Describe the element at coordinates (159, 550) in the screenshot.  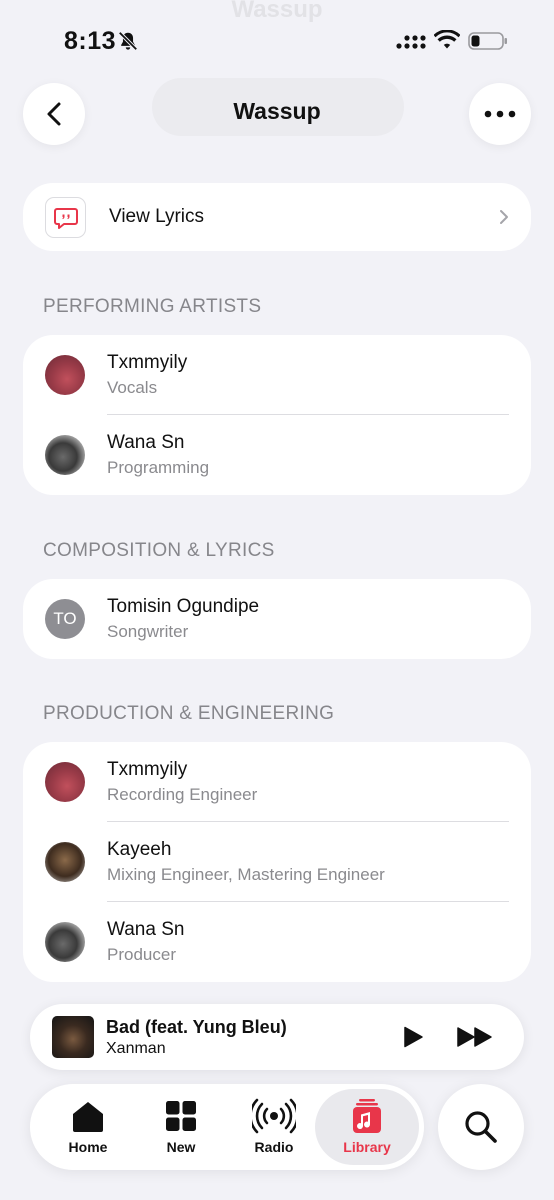
I see `composition-lyrics-heading: COMPOSITION & LYRICS` at that location.